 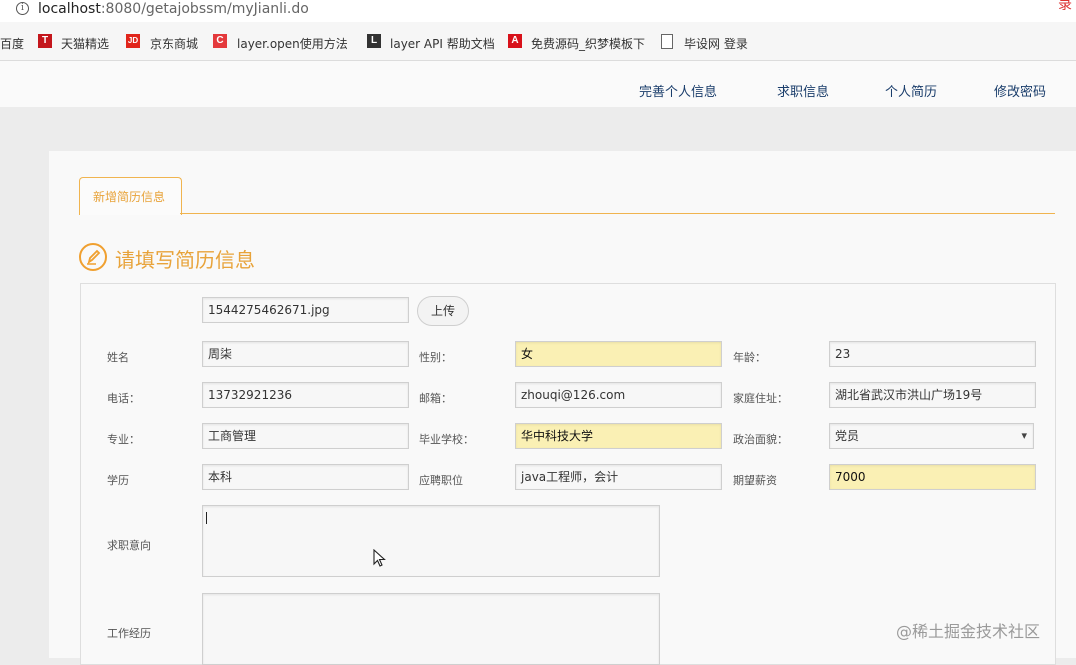 I want to click on nav-complete-info: 完善个人信息, so click(x=678, y=90).